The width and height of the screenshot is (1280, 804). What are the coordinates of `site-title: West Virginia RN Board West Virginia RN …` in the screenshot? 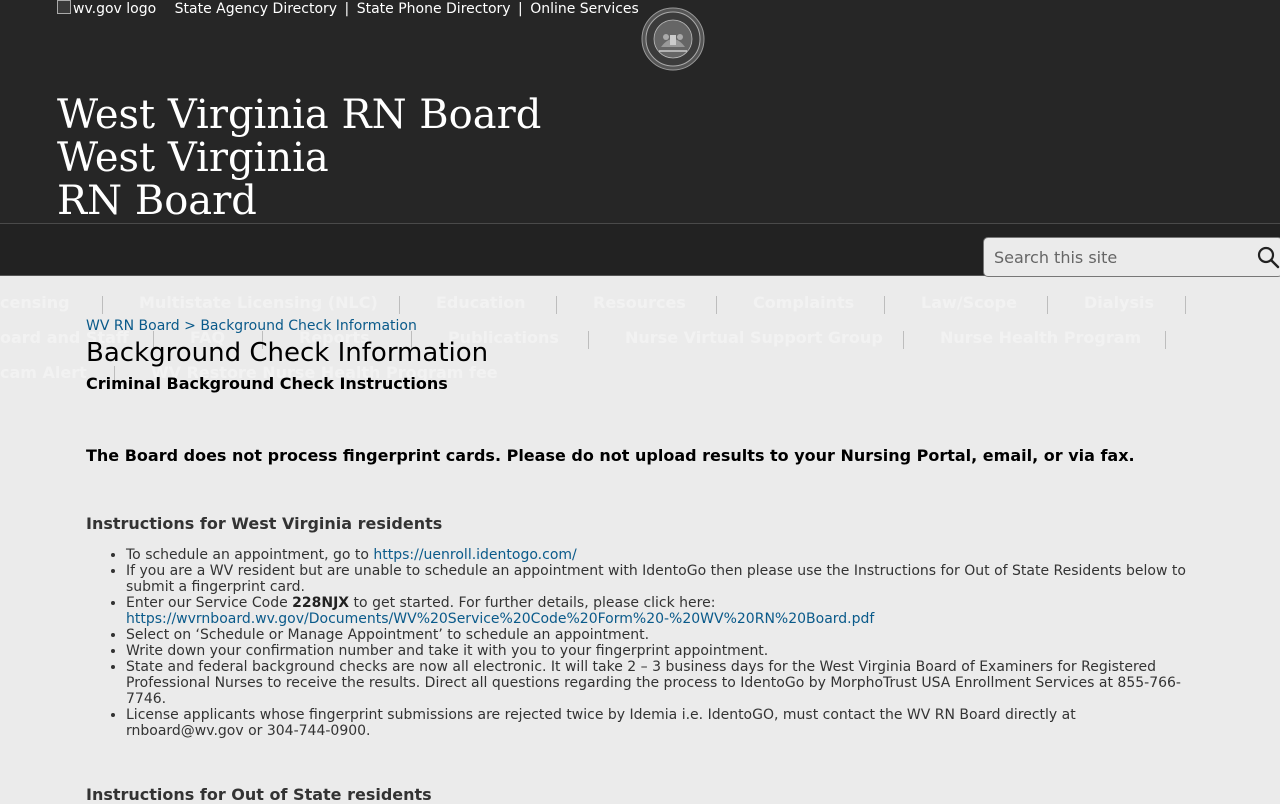 It's located at (299, 158).